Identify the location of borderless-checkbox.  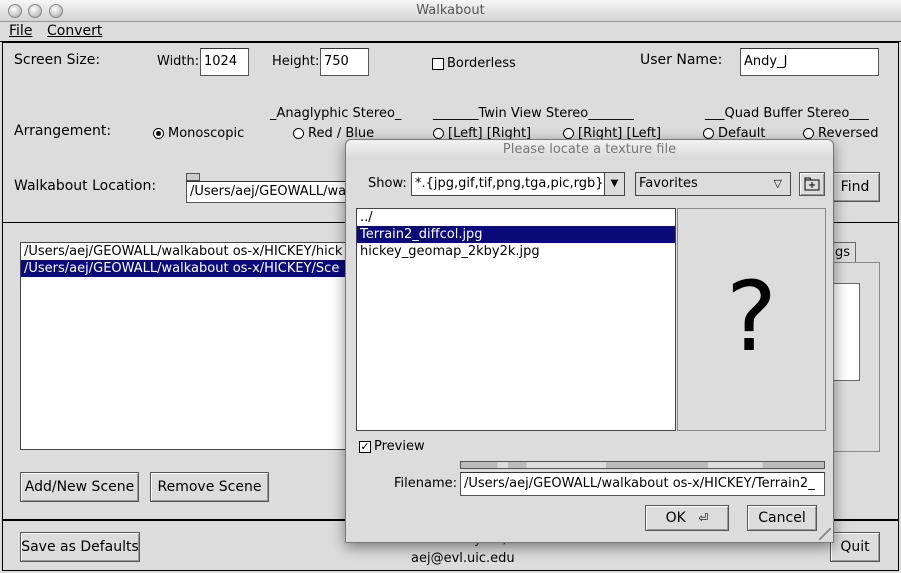
(438, 64).